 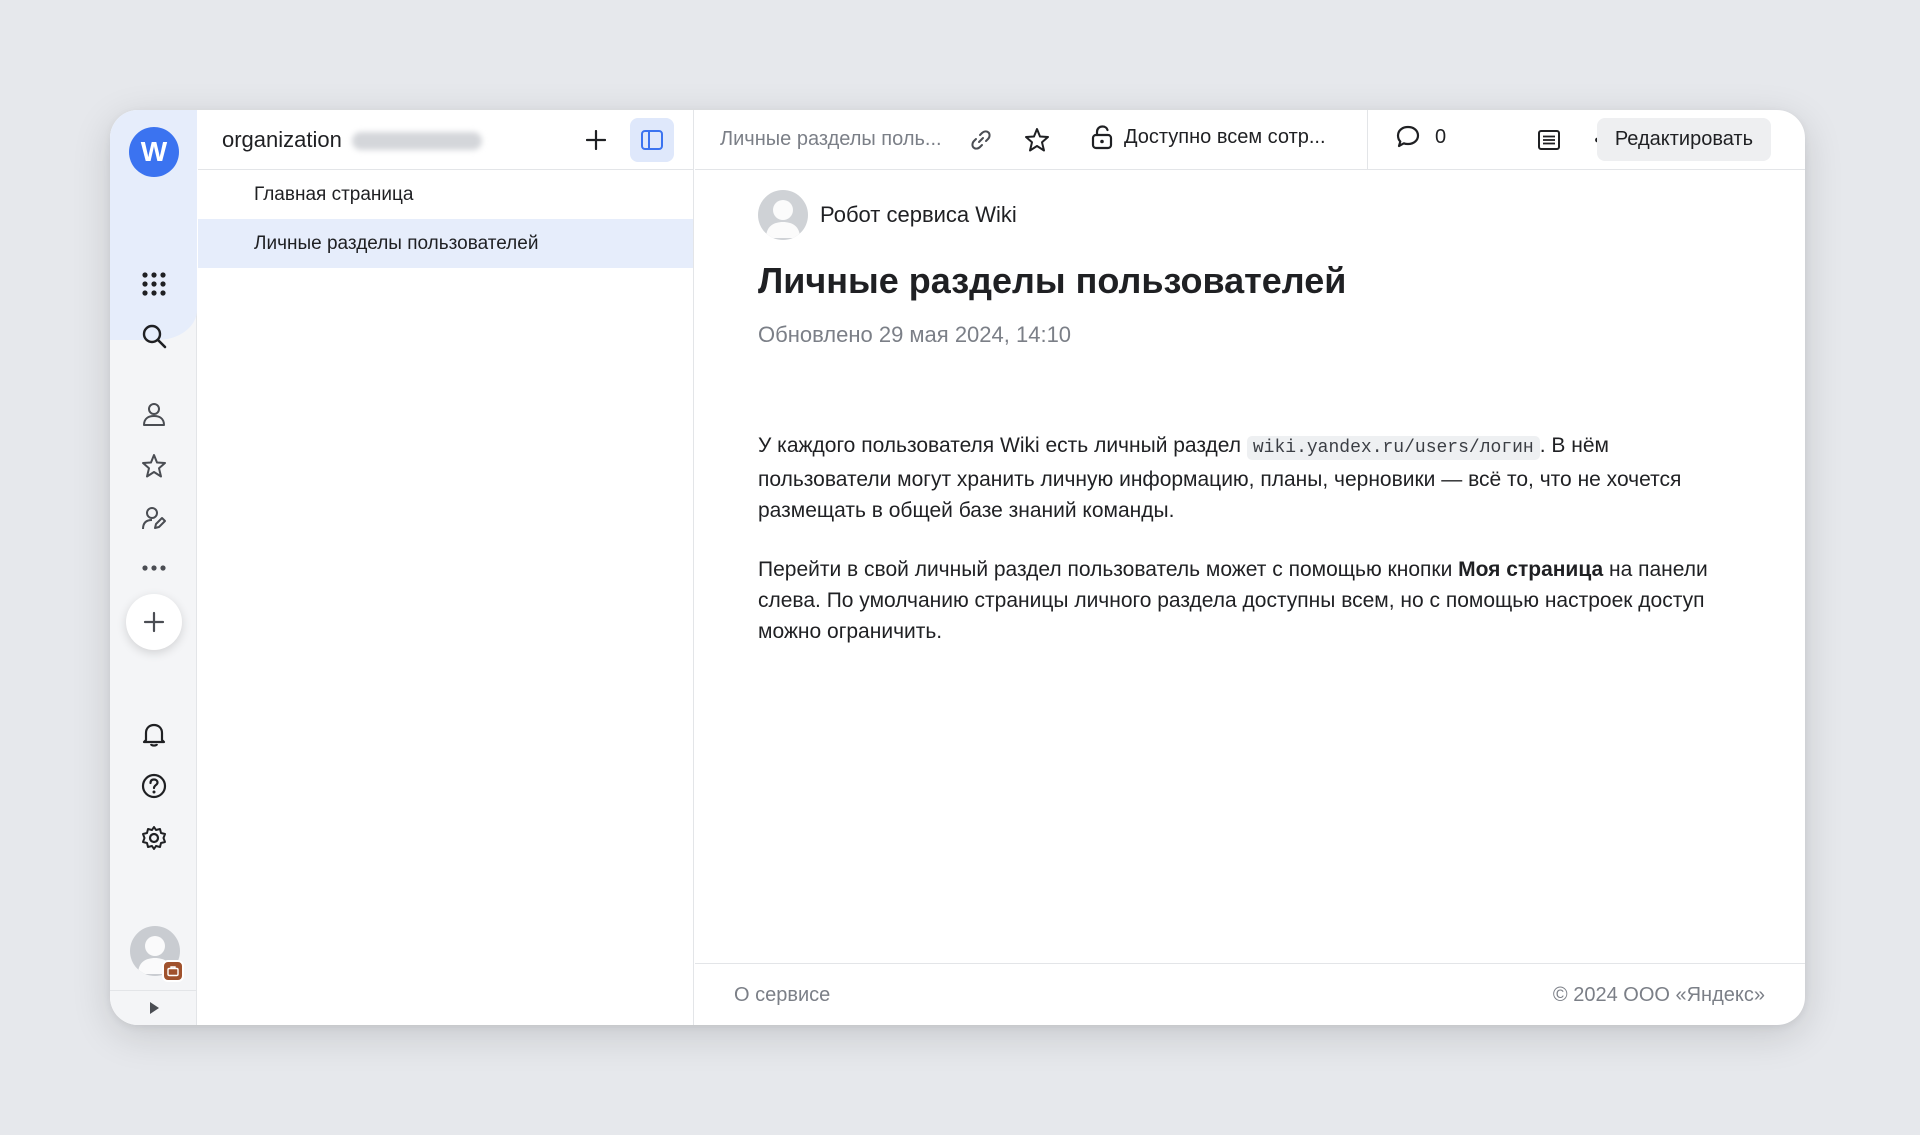 What do you see at coordinates (153, 785) in the screenshot?
I see `help-icon` at bounding box center [153, 785].